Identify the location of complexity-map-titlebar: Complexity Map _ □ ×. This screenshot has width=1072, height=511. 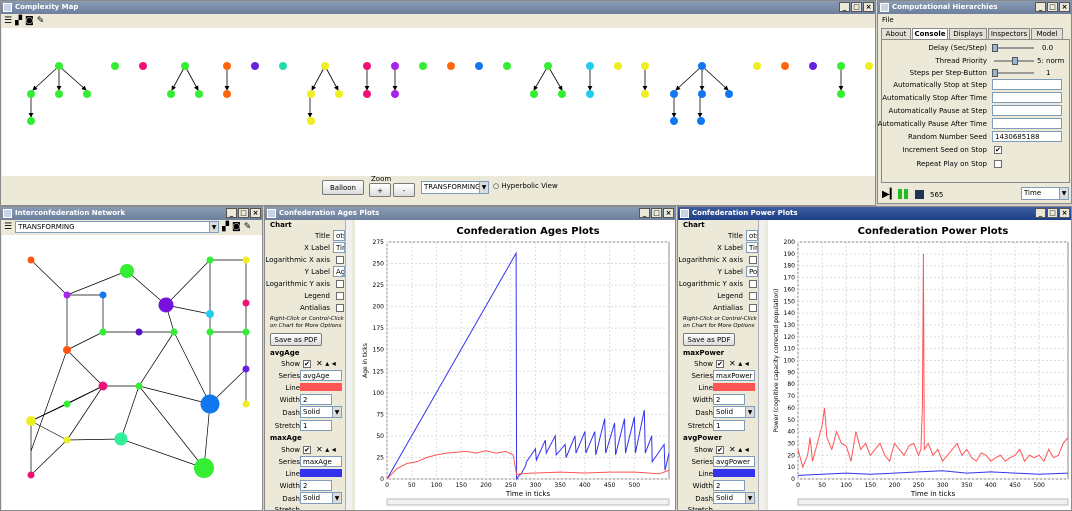
(438, 7).